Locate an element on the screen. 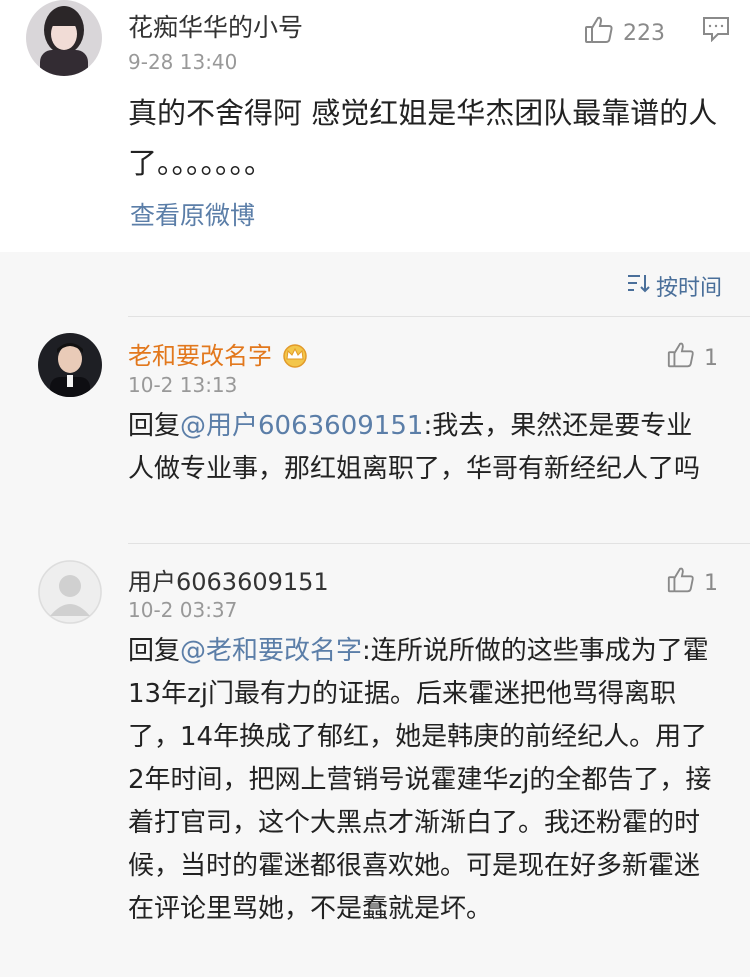 The height and width of the screenshot is (977, 750). like-button: 223 is located at coordinates (624, 33).